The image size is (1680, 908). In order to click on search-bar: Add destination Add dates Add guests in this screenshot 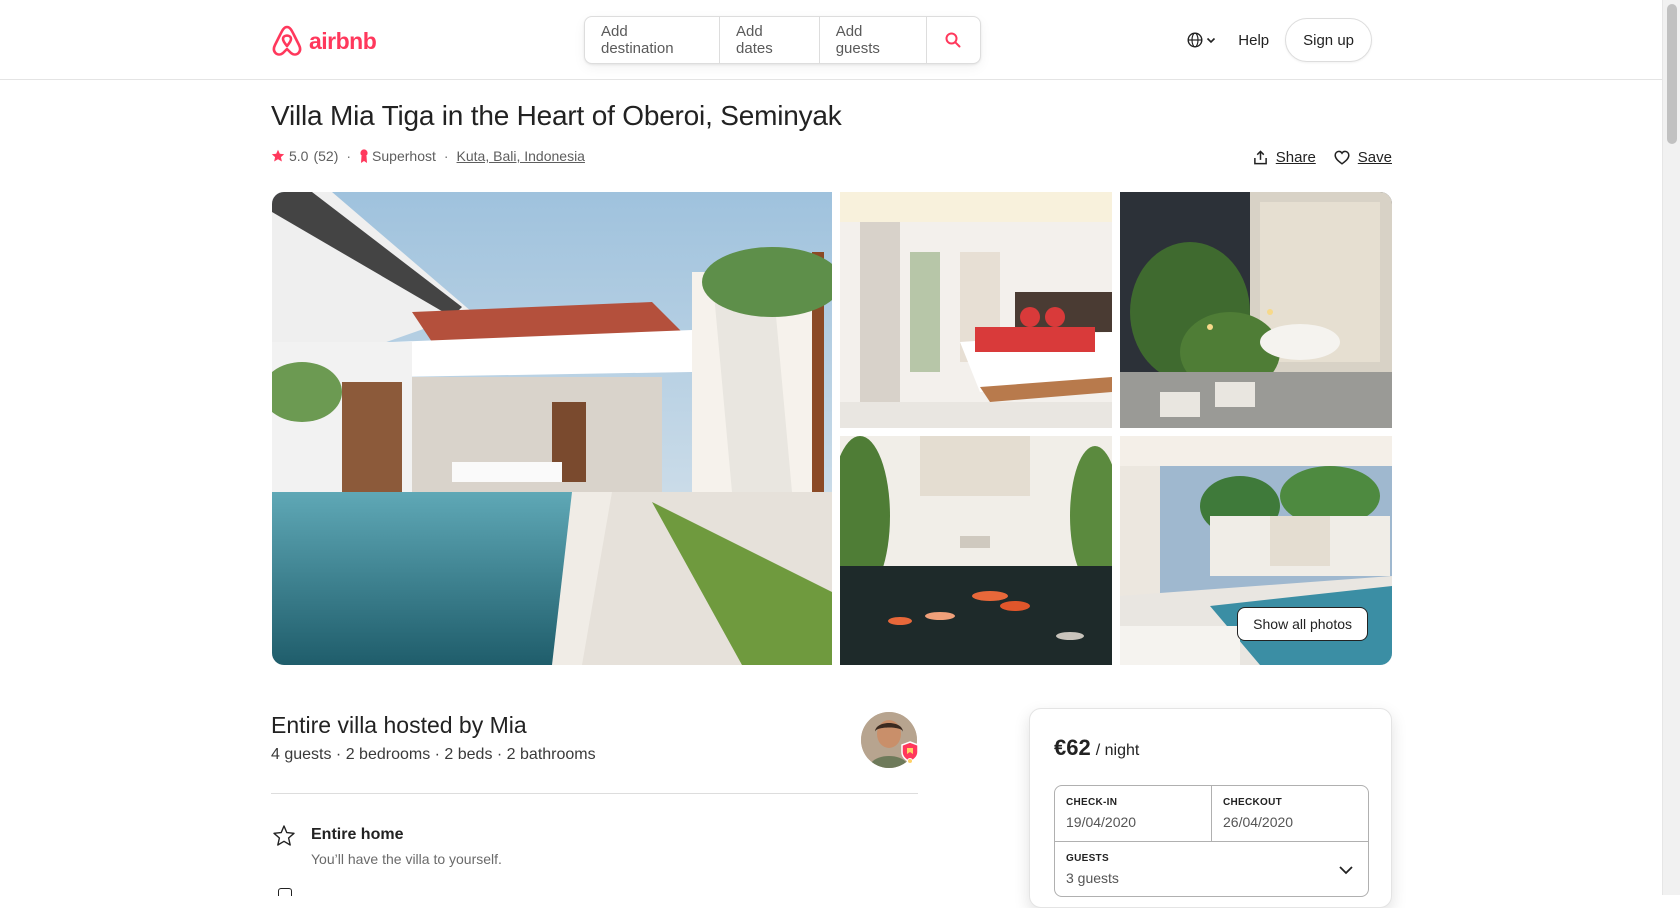, I will do `click(782, 40)`.